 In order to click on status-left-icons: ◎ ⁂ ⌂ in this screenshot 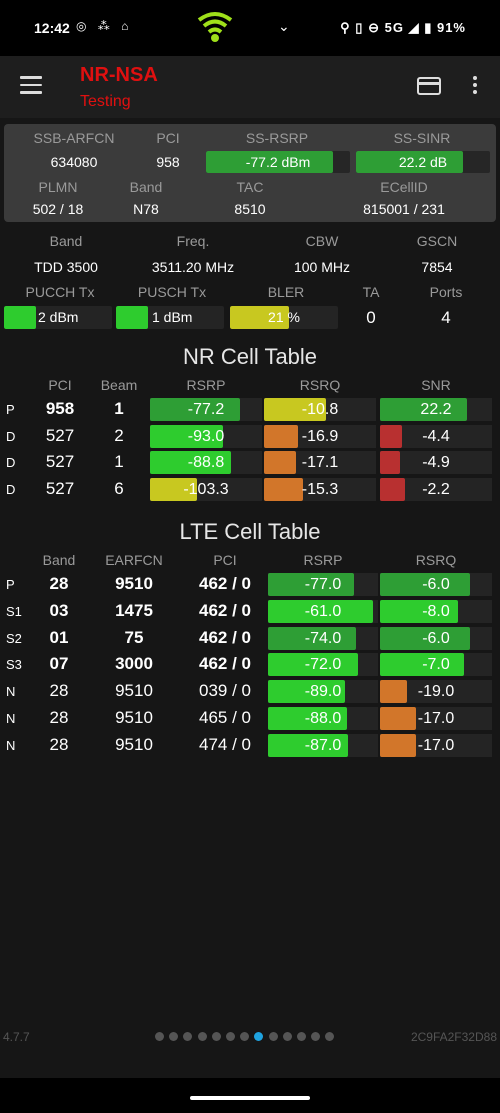, I will do `click(104, 26)`.